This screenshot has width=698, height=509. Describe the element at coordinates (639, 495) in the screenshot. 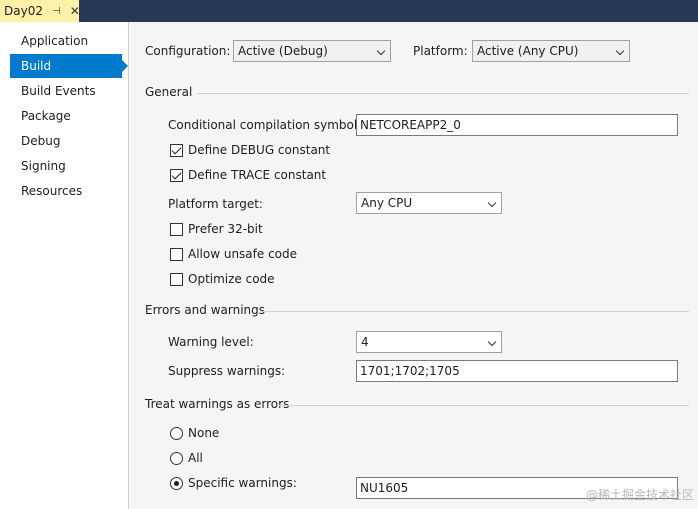

I see `watermark: @稀土掘金技术社区` at that location.